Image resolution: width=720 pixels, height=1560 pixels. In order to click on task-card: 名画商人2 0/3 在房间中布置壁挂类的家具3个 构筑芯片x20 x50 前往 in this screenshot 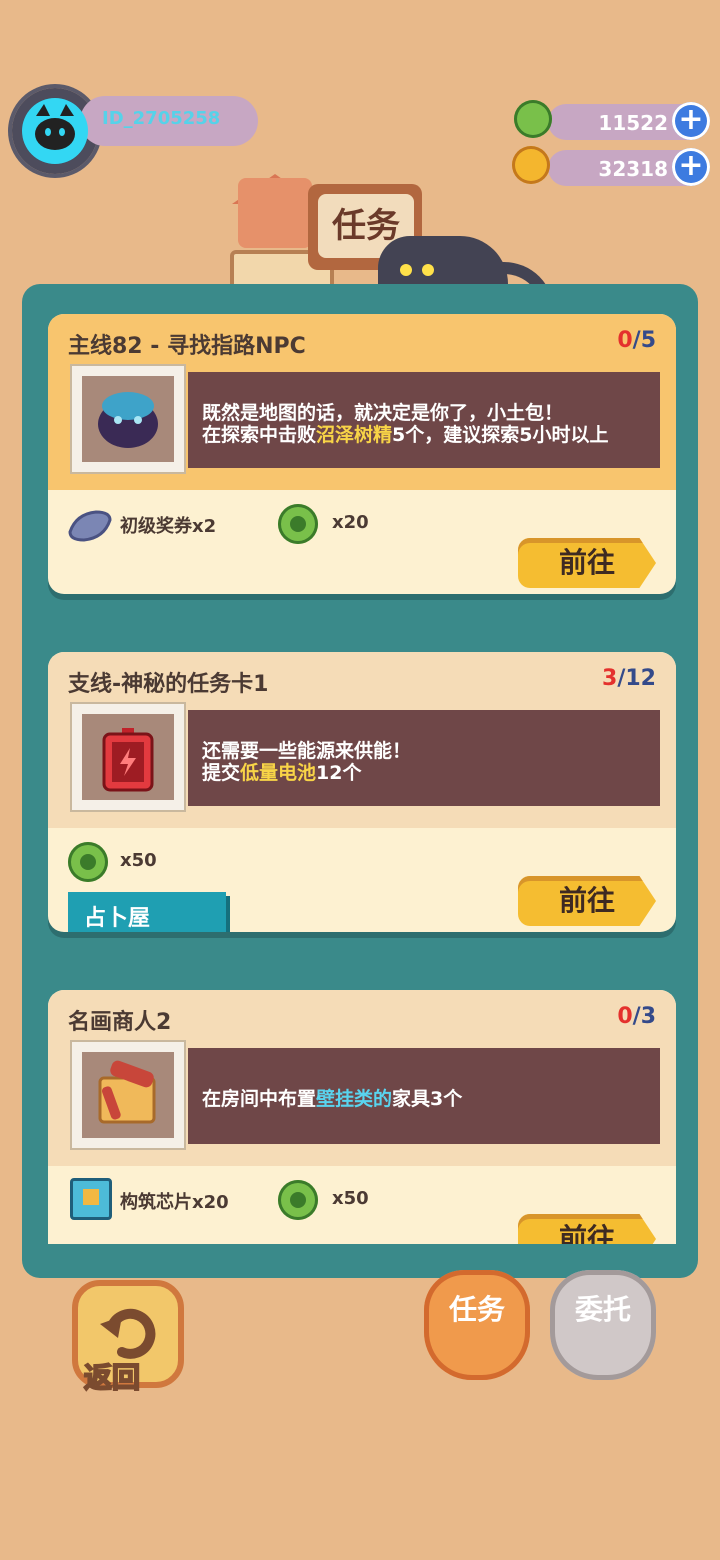, I will do `click(362, 1117)`.